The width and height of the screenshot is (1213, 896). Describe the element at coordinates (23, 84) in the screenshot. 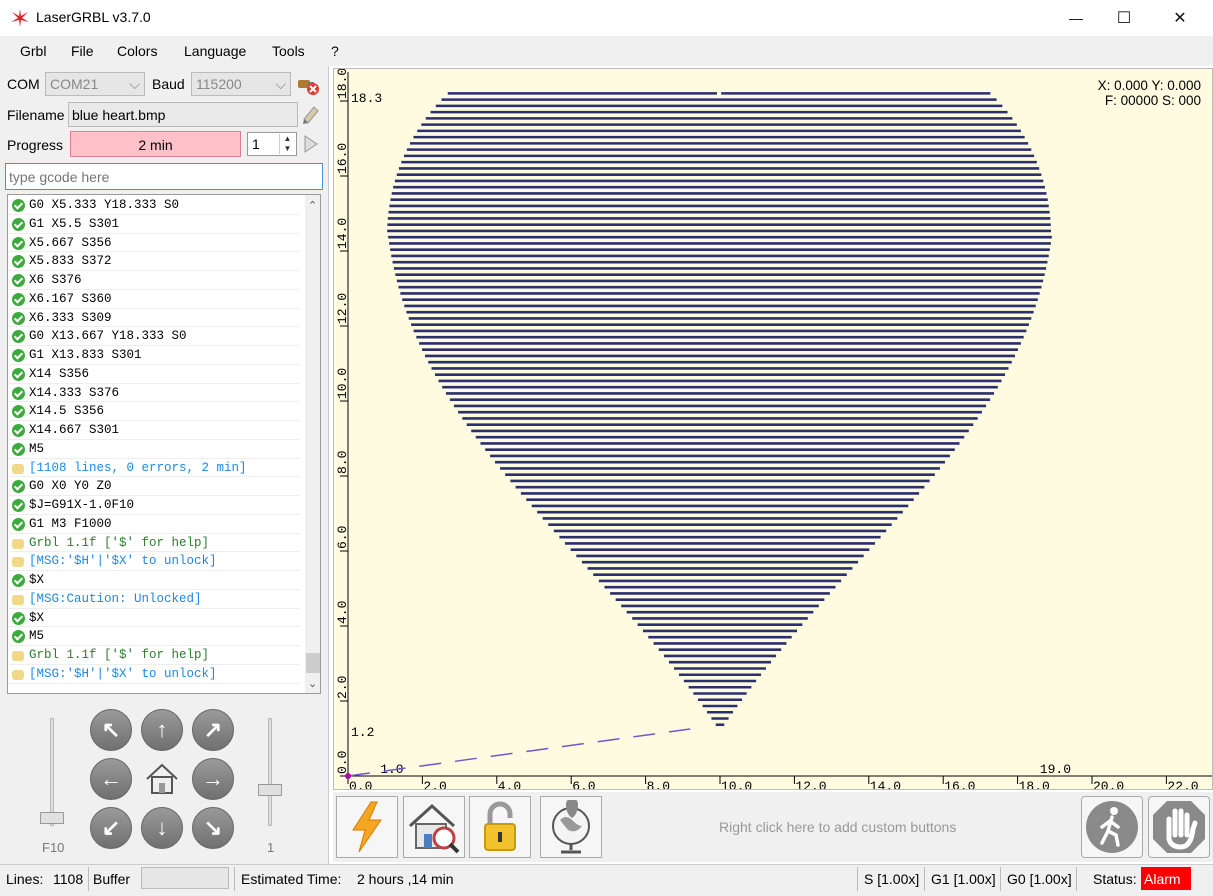

I see `com-label: COM` at that location.